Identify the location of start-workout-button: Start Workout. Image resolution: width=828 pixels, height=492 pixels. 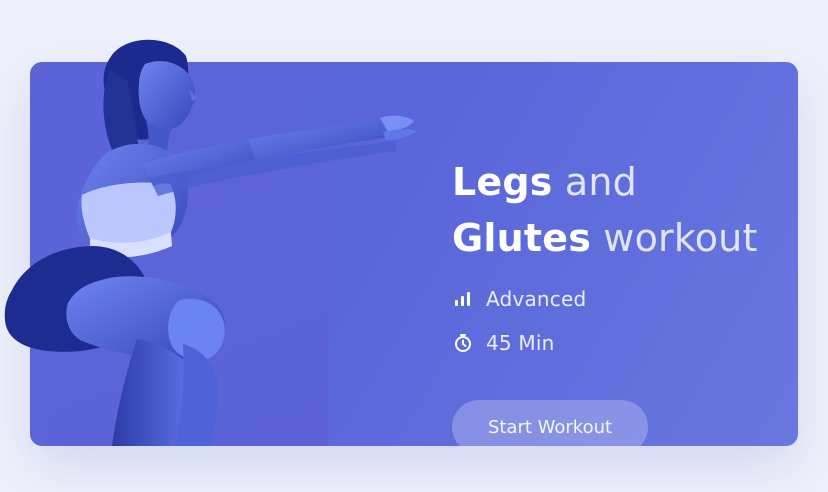
(550, 423).